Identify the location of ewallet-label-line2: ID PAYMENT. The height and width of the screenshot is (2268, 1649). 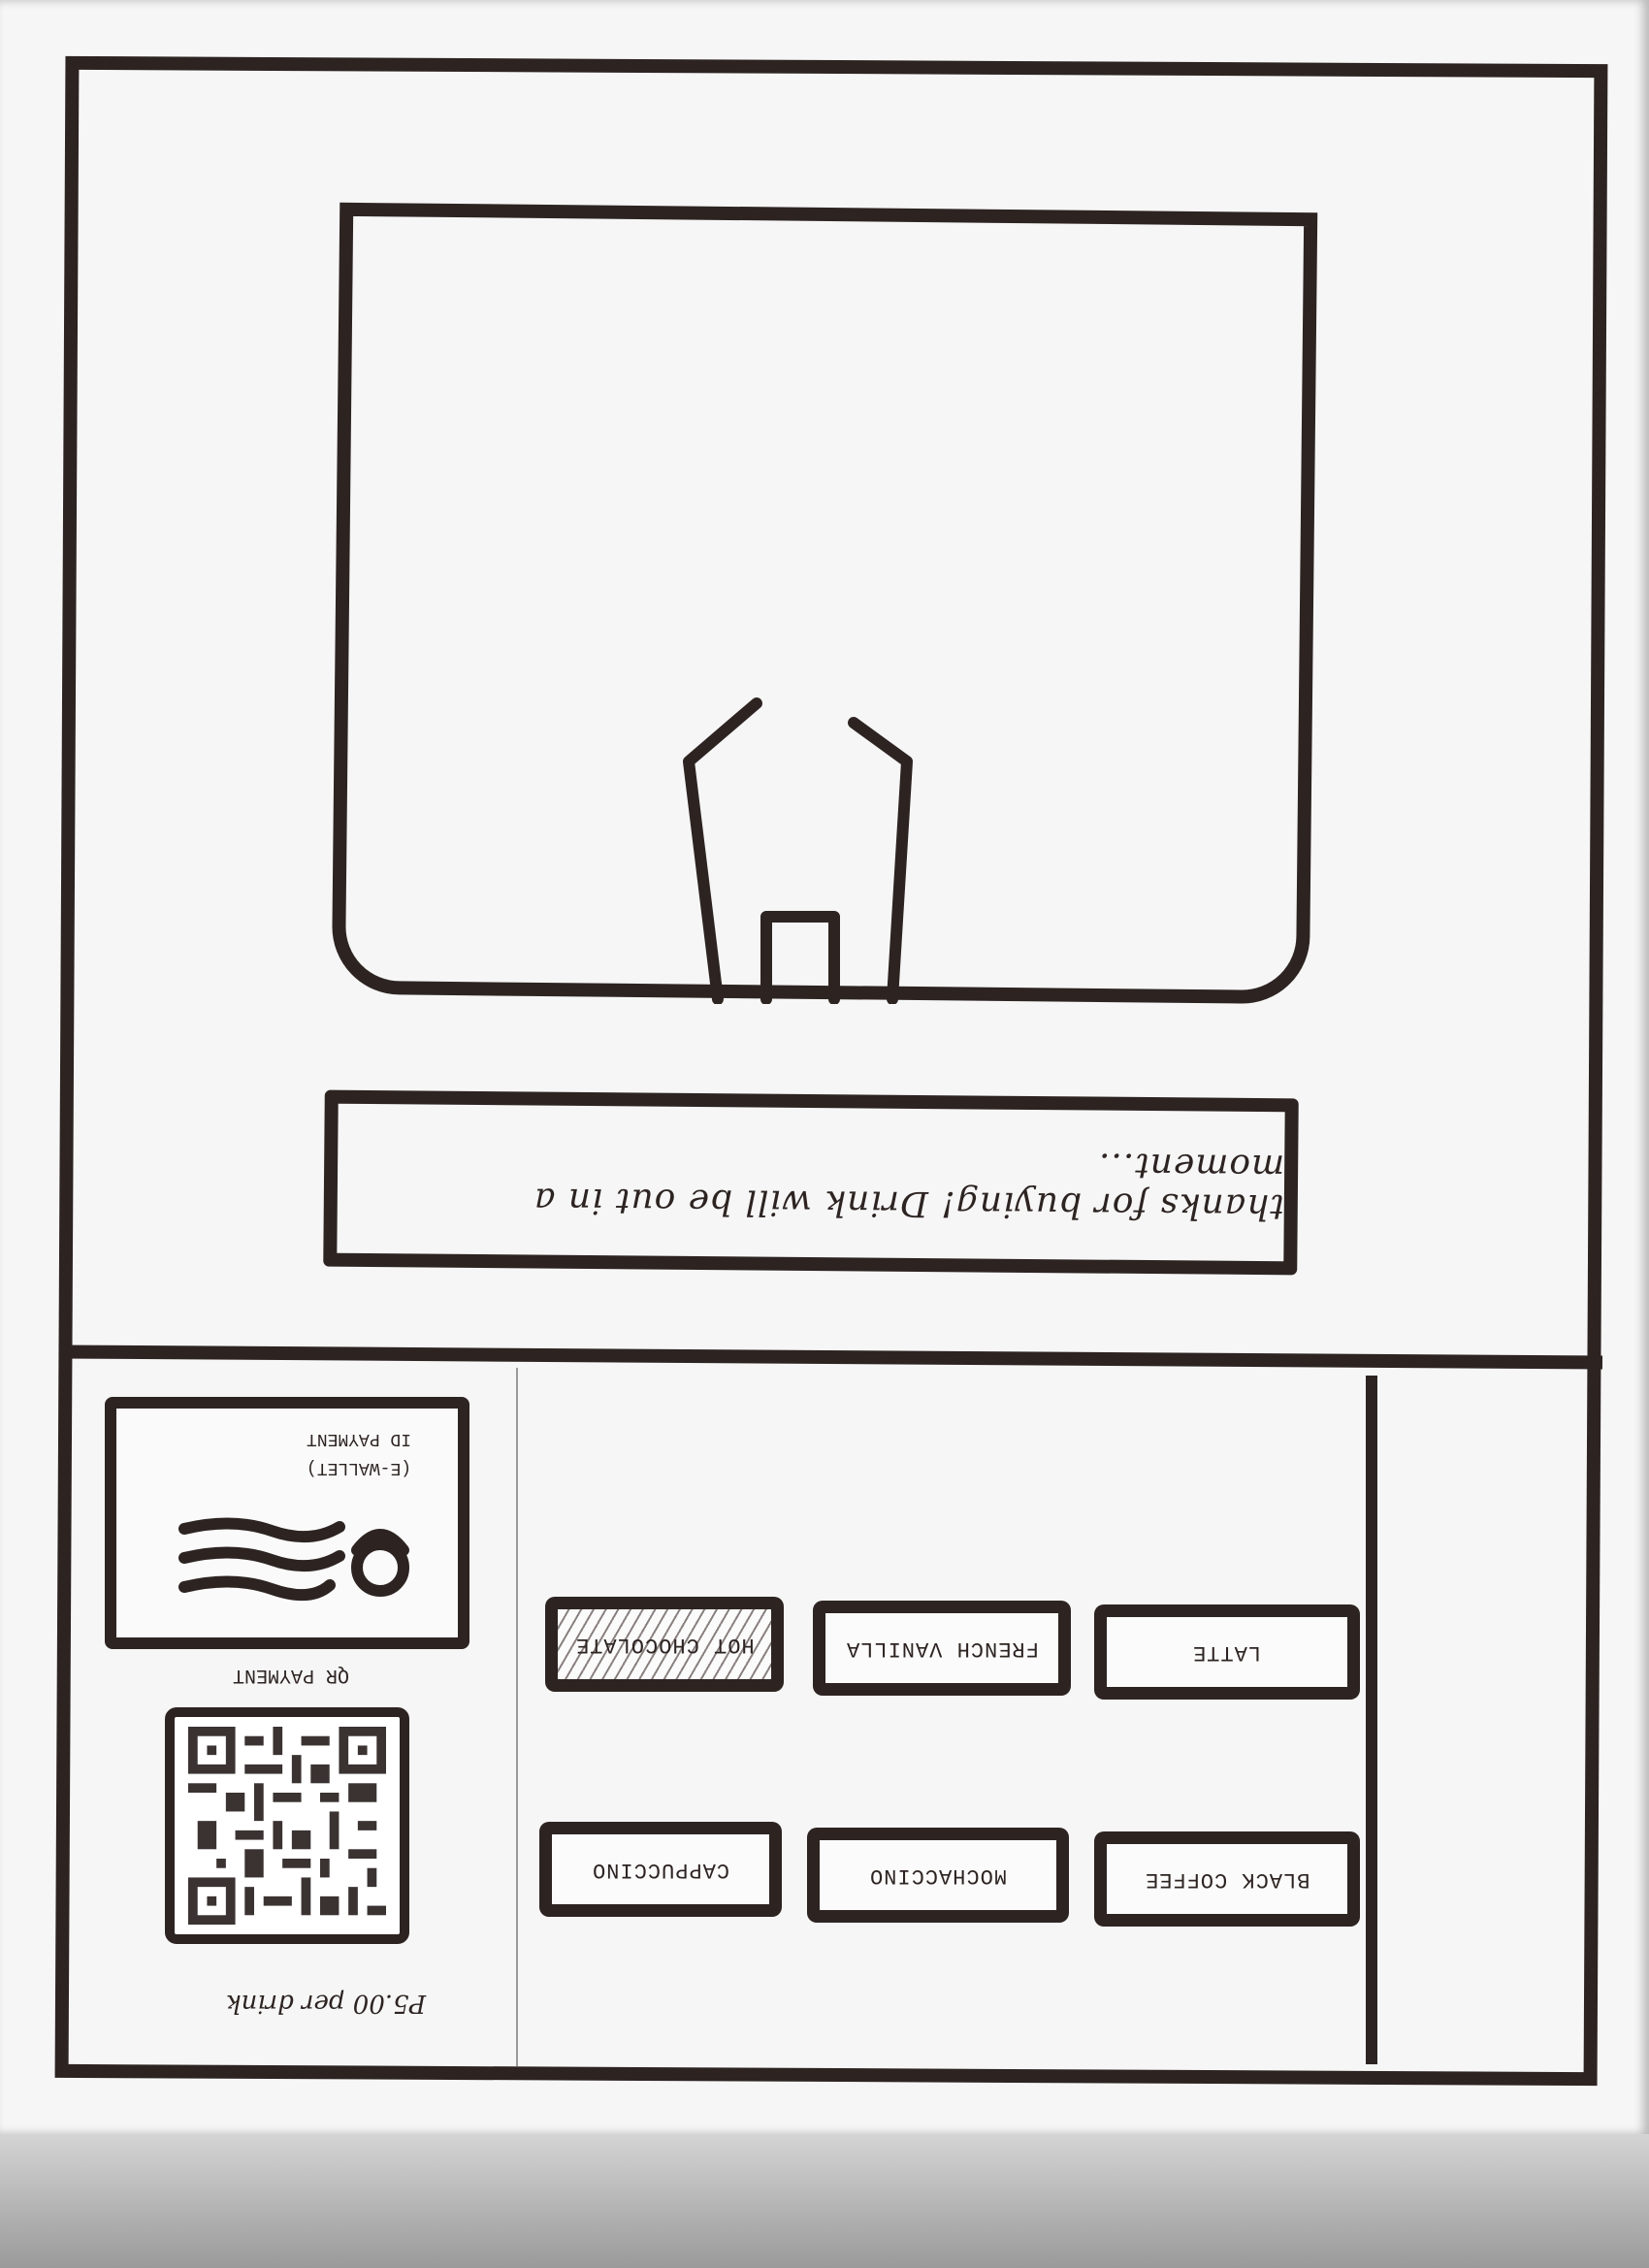
(359, 1438).